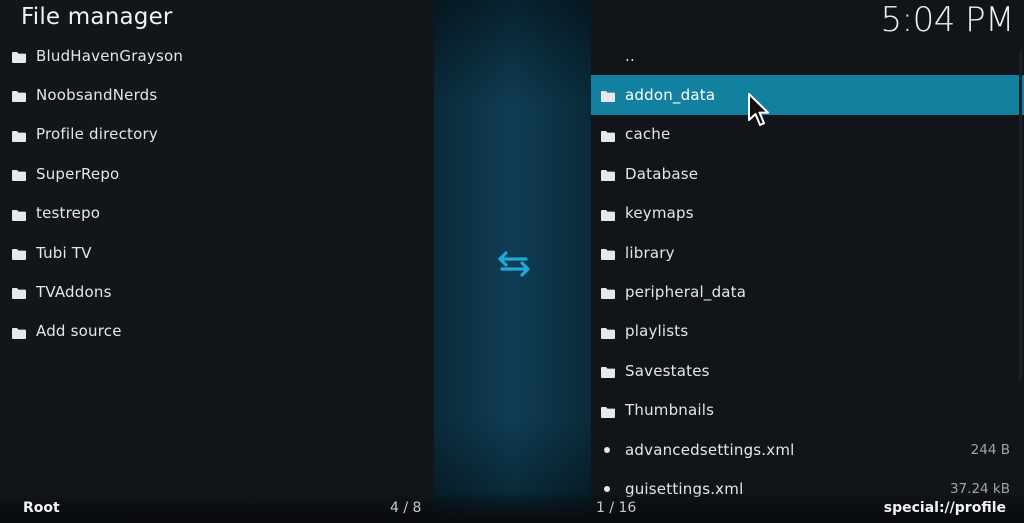 The width and height of the screenshot is (1024, 523). I want to click on list-item: Thumbnails, so click(807, 410).